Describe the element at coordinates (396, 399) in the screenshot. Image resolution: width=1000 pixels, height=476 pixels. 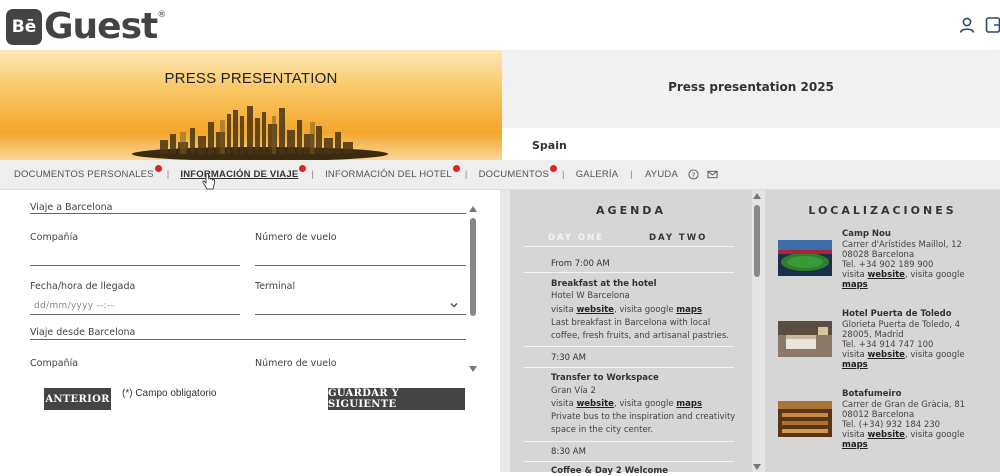
I see `save-and-next-button: GUARDAR Y SIGUIENTE` at that location.